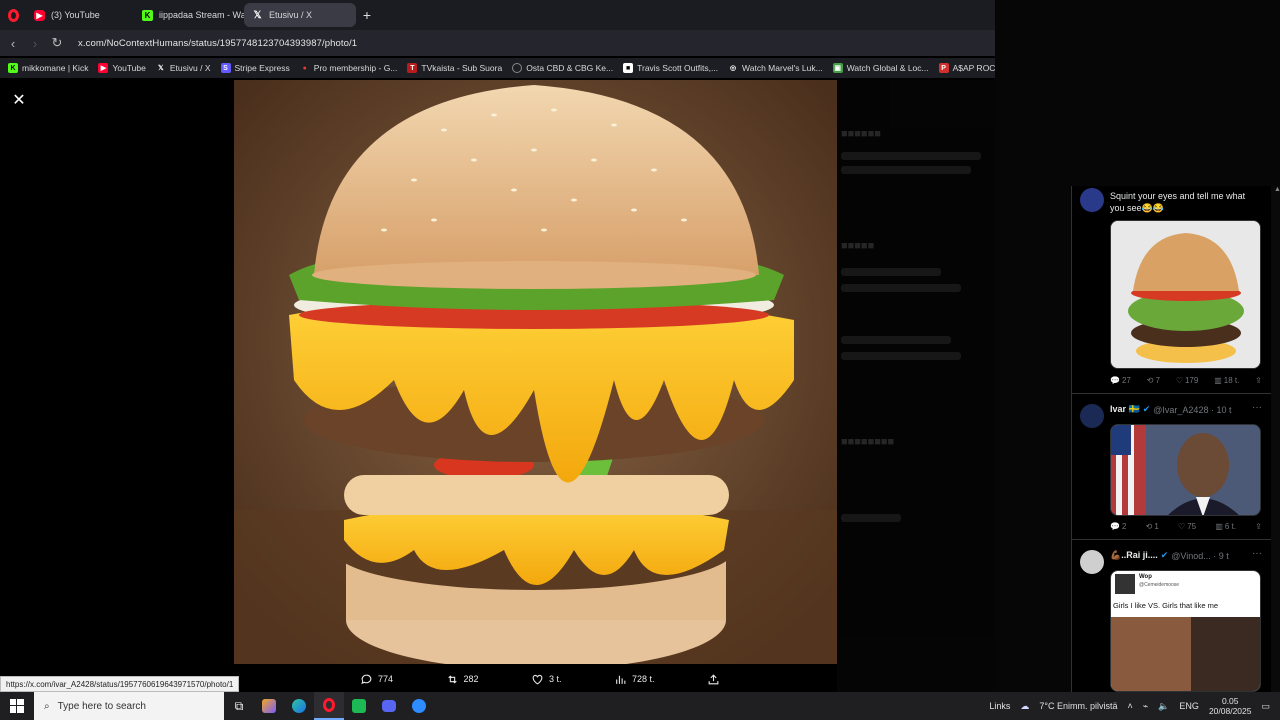  What do you see at coordinates (1185, 294) in the screenshot?
I see `burger-image` at bounding box center [1185, 294].